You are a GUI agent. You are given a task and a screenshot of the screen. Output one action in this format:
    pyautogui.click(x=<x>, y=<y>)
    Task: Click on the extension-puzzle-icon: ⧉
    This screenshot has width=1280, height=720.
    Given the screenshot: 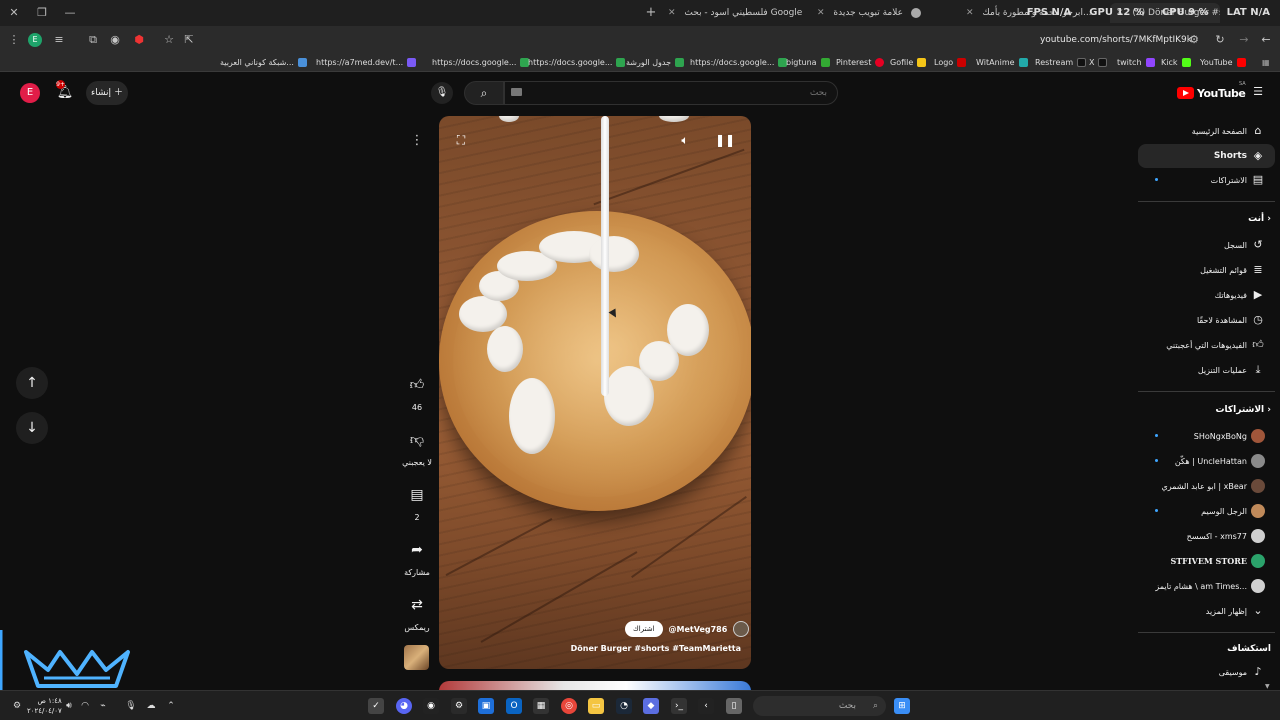 What is the action you would take?
    pyautogui.click(x=93, y=40)
    